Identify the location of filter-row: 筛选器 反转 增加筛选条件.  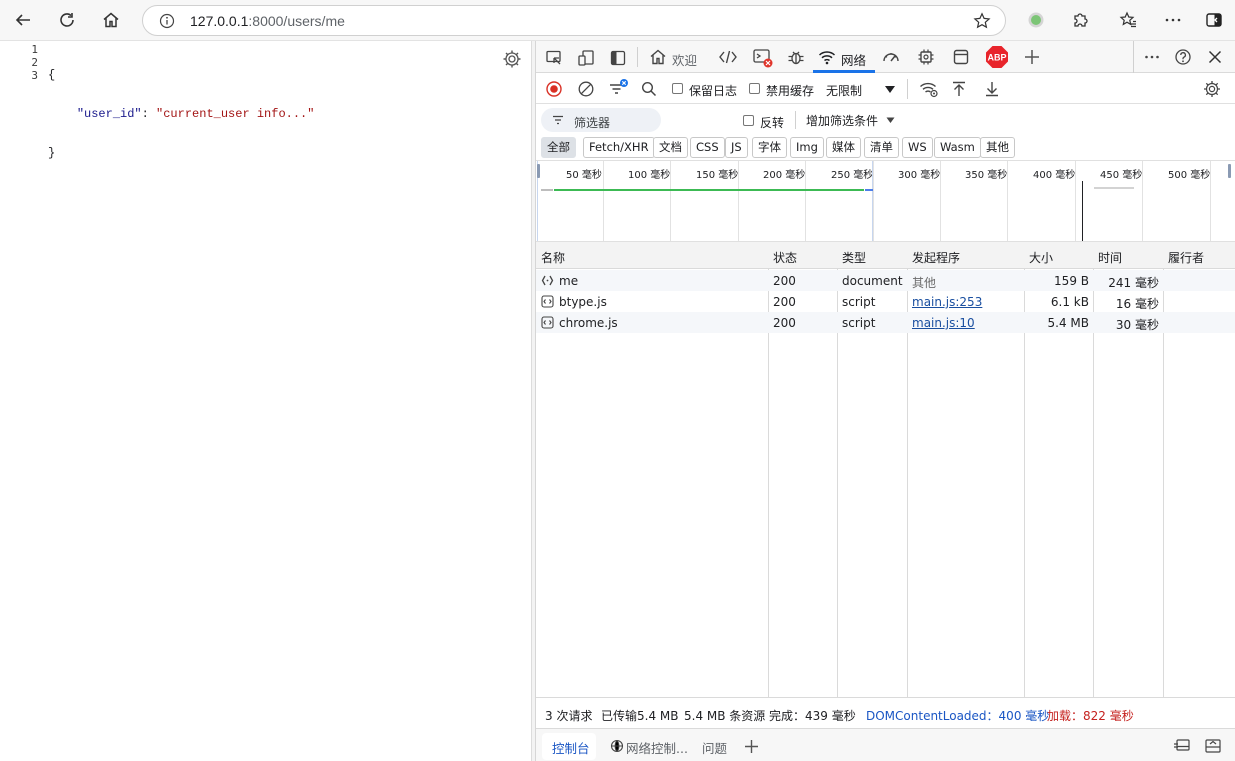
(885, 119).